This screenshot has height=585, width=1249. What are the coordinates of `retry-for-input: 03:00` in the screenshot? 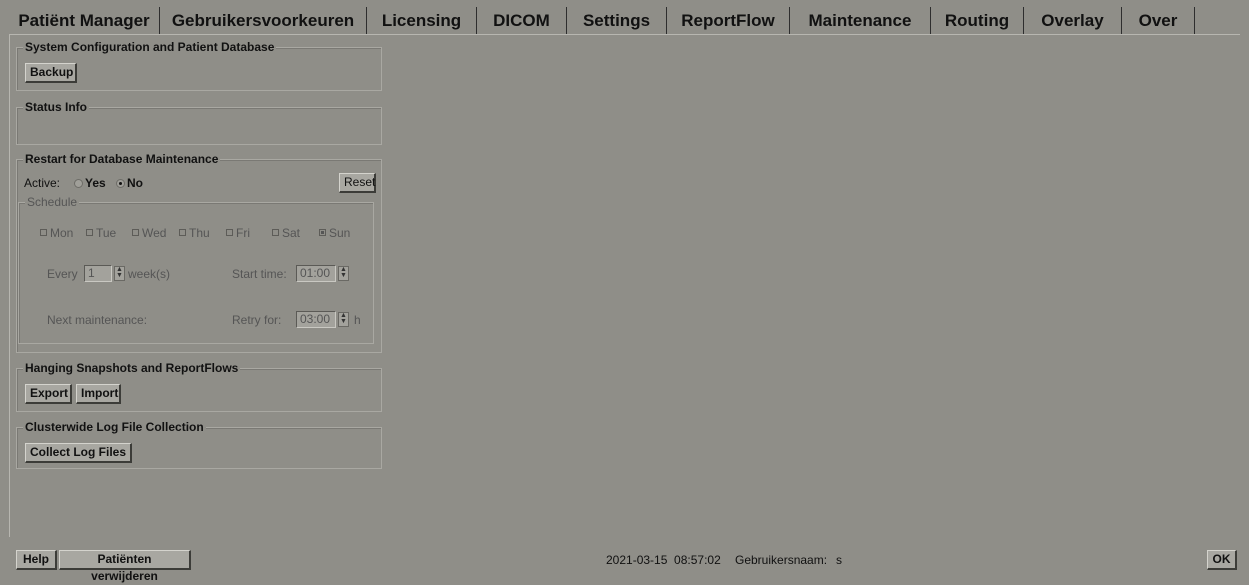 It's located at (316, 319).